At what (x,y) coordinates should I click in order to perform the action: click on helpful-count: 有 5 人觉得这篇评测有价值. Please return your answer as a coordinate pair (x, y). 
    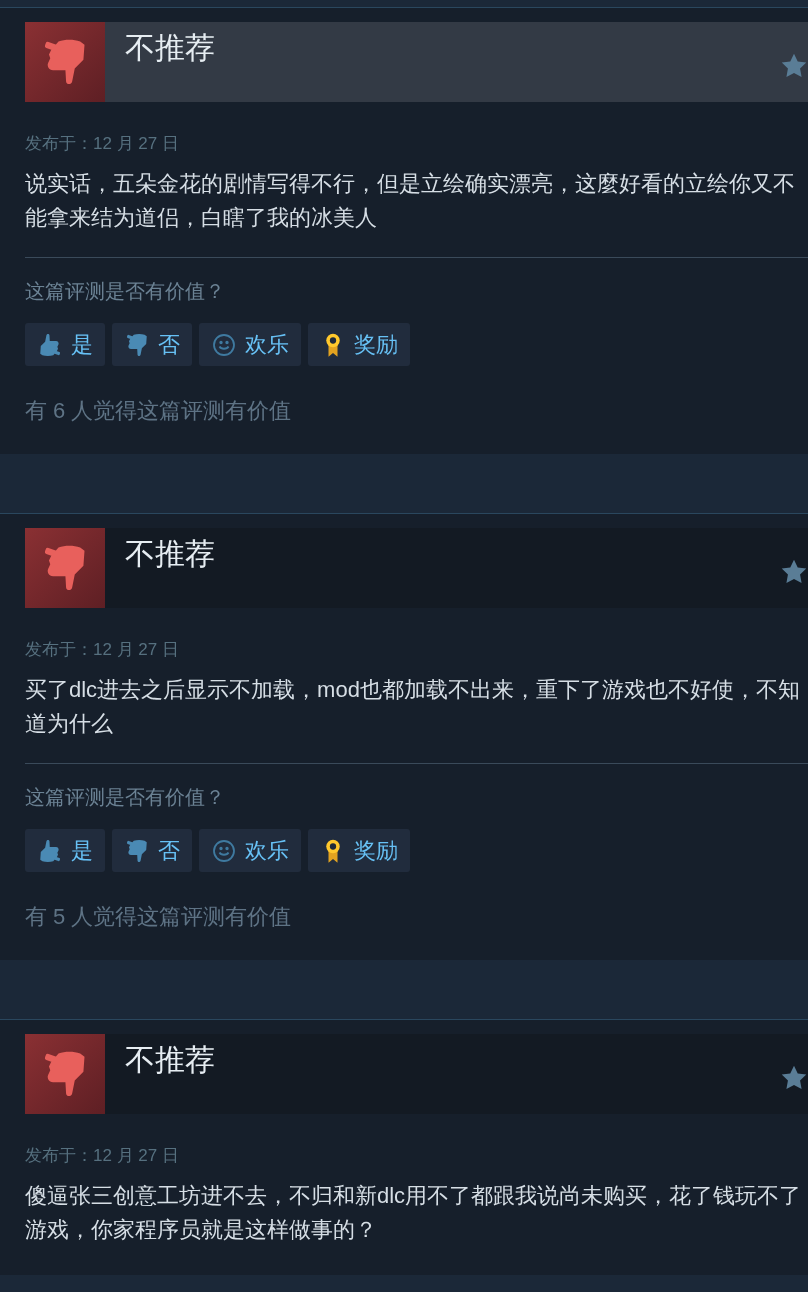
    Looking at the image, I should click on (159, 917).